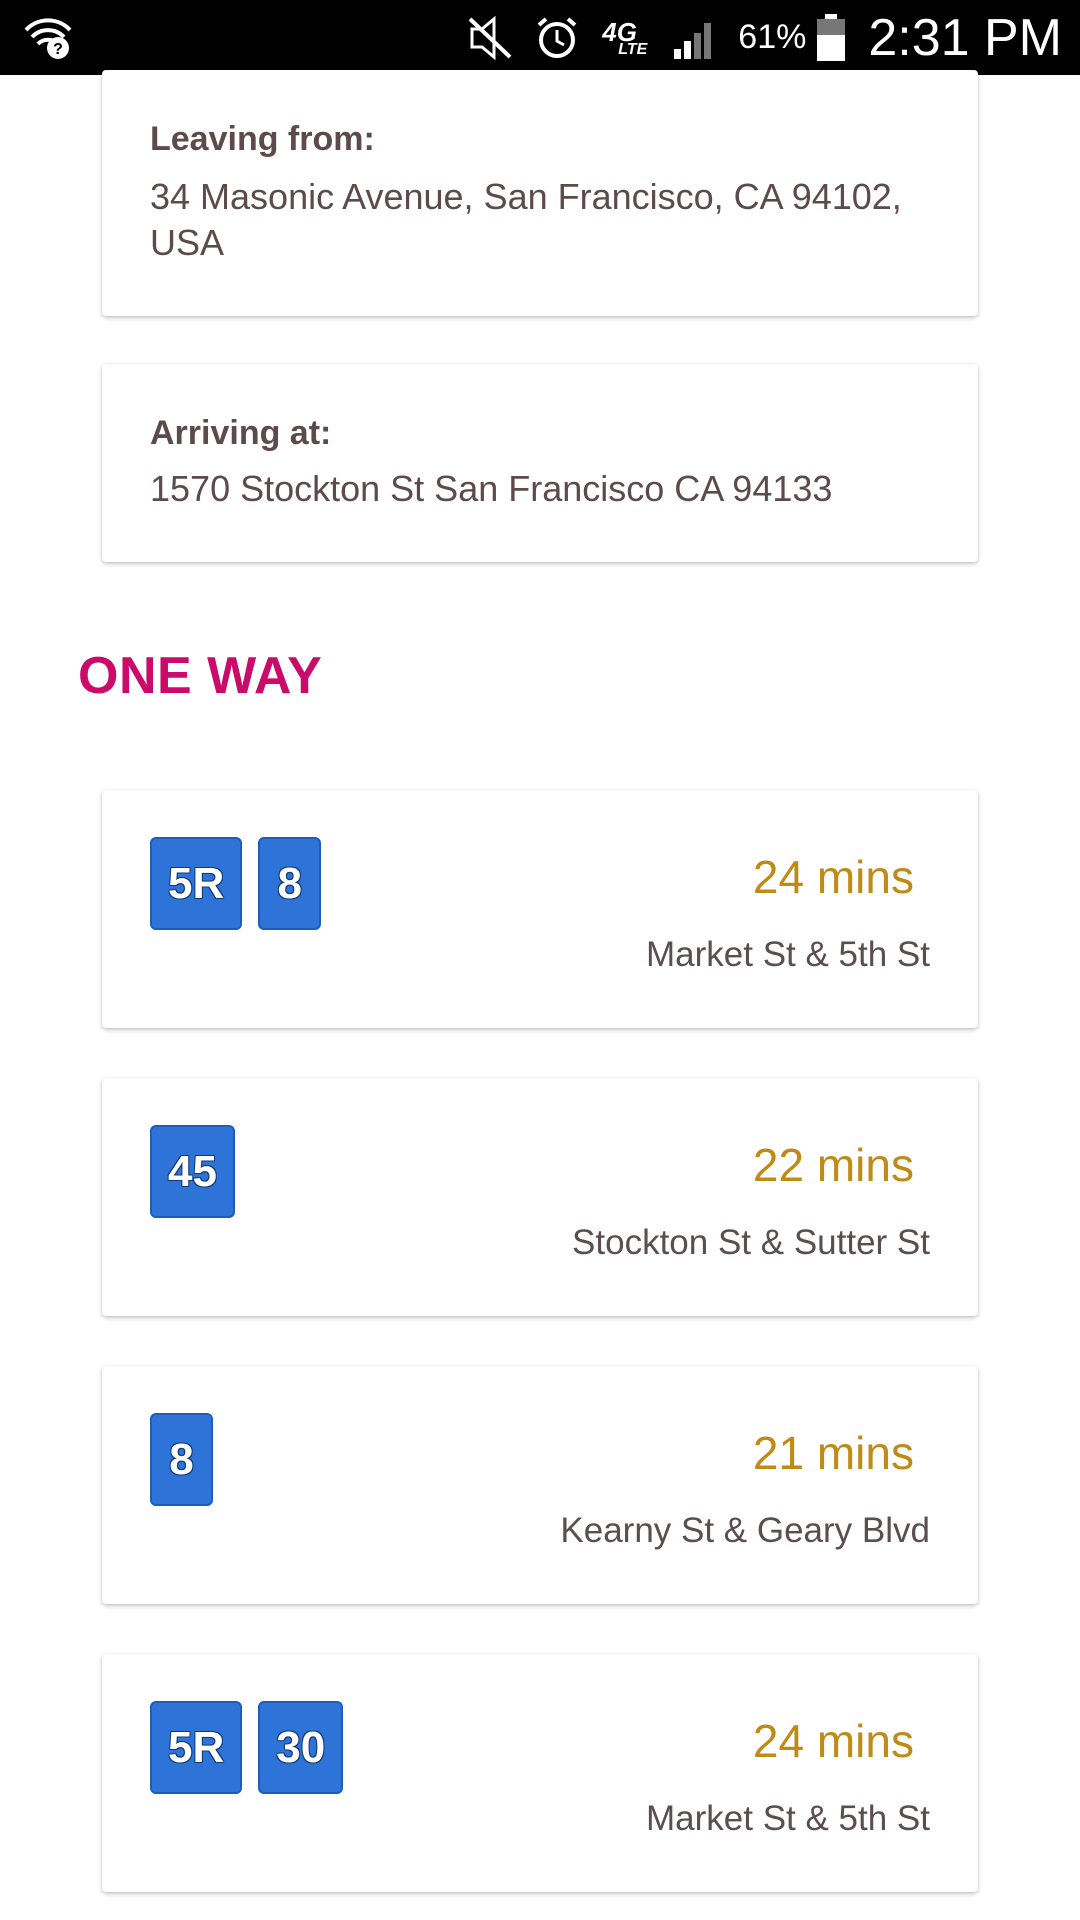 The width and height of the screenshot is (1080, 1920). Describe the element at coordinates (540, 1197) in the screenshot. I see `route-card: 45 22 mins Stockton St & Sutter St` at that location.